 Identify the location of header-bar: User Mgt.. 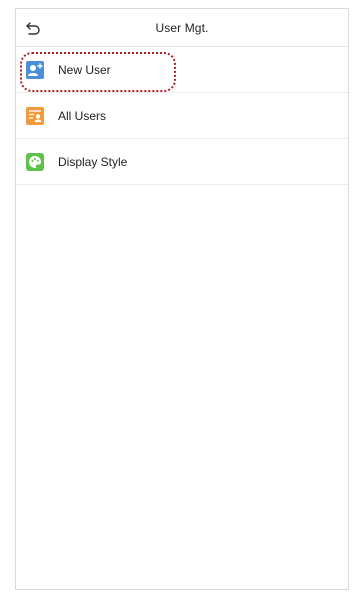
(182, 28).